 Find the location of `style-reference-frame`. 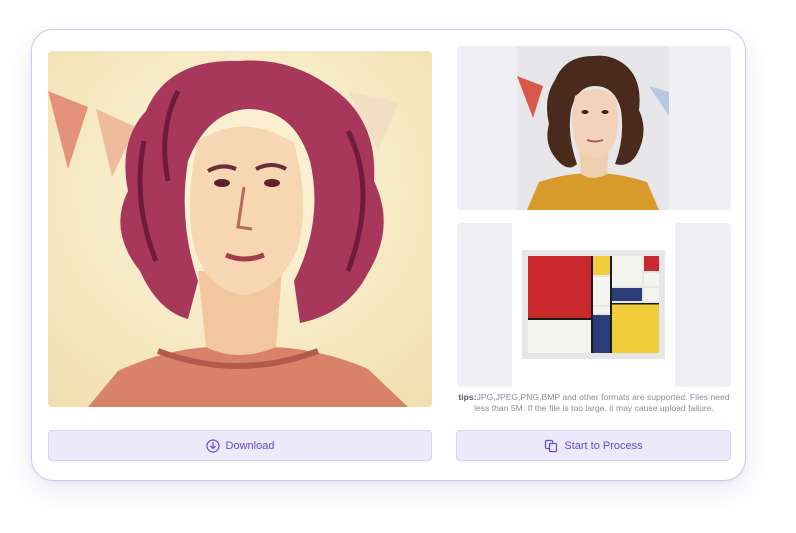

style-reference-frame is located at coordinates (593, 305).